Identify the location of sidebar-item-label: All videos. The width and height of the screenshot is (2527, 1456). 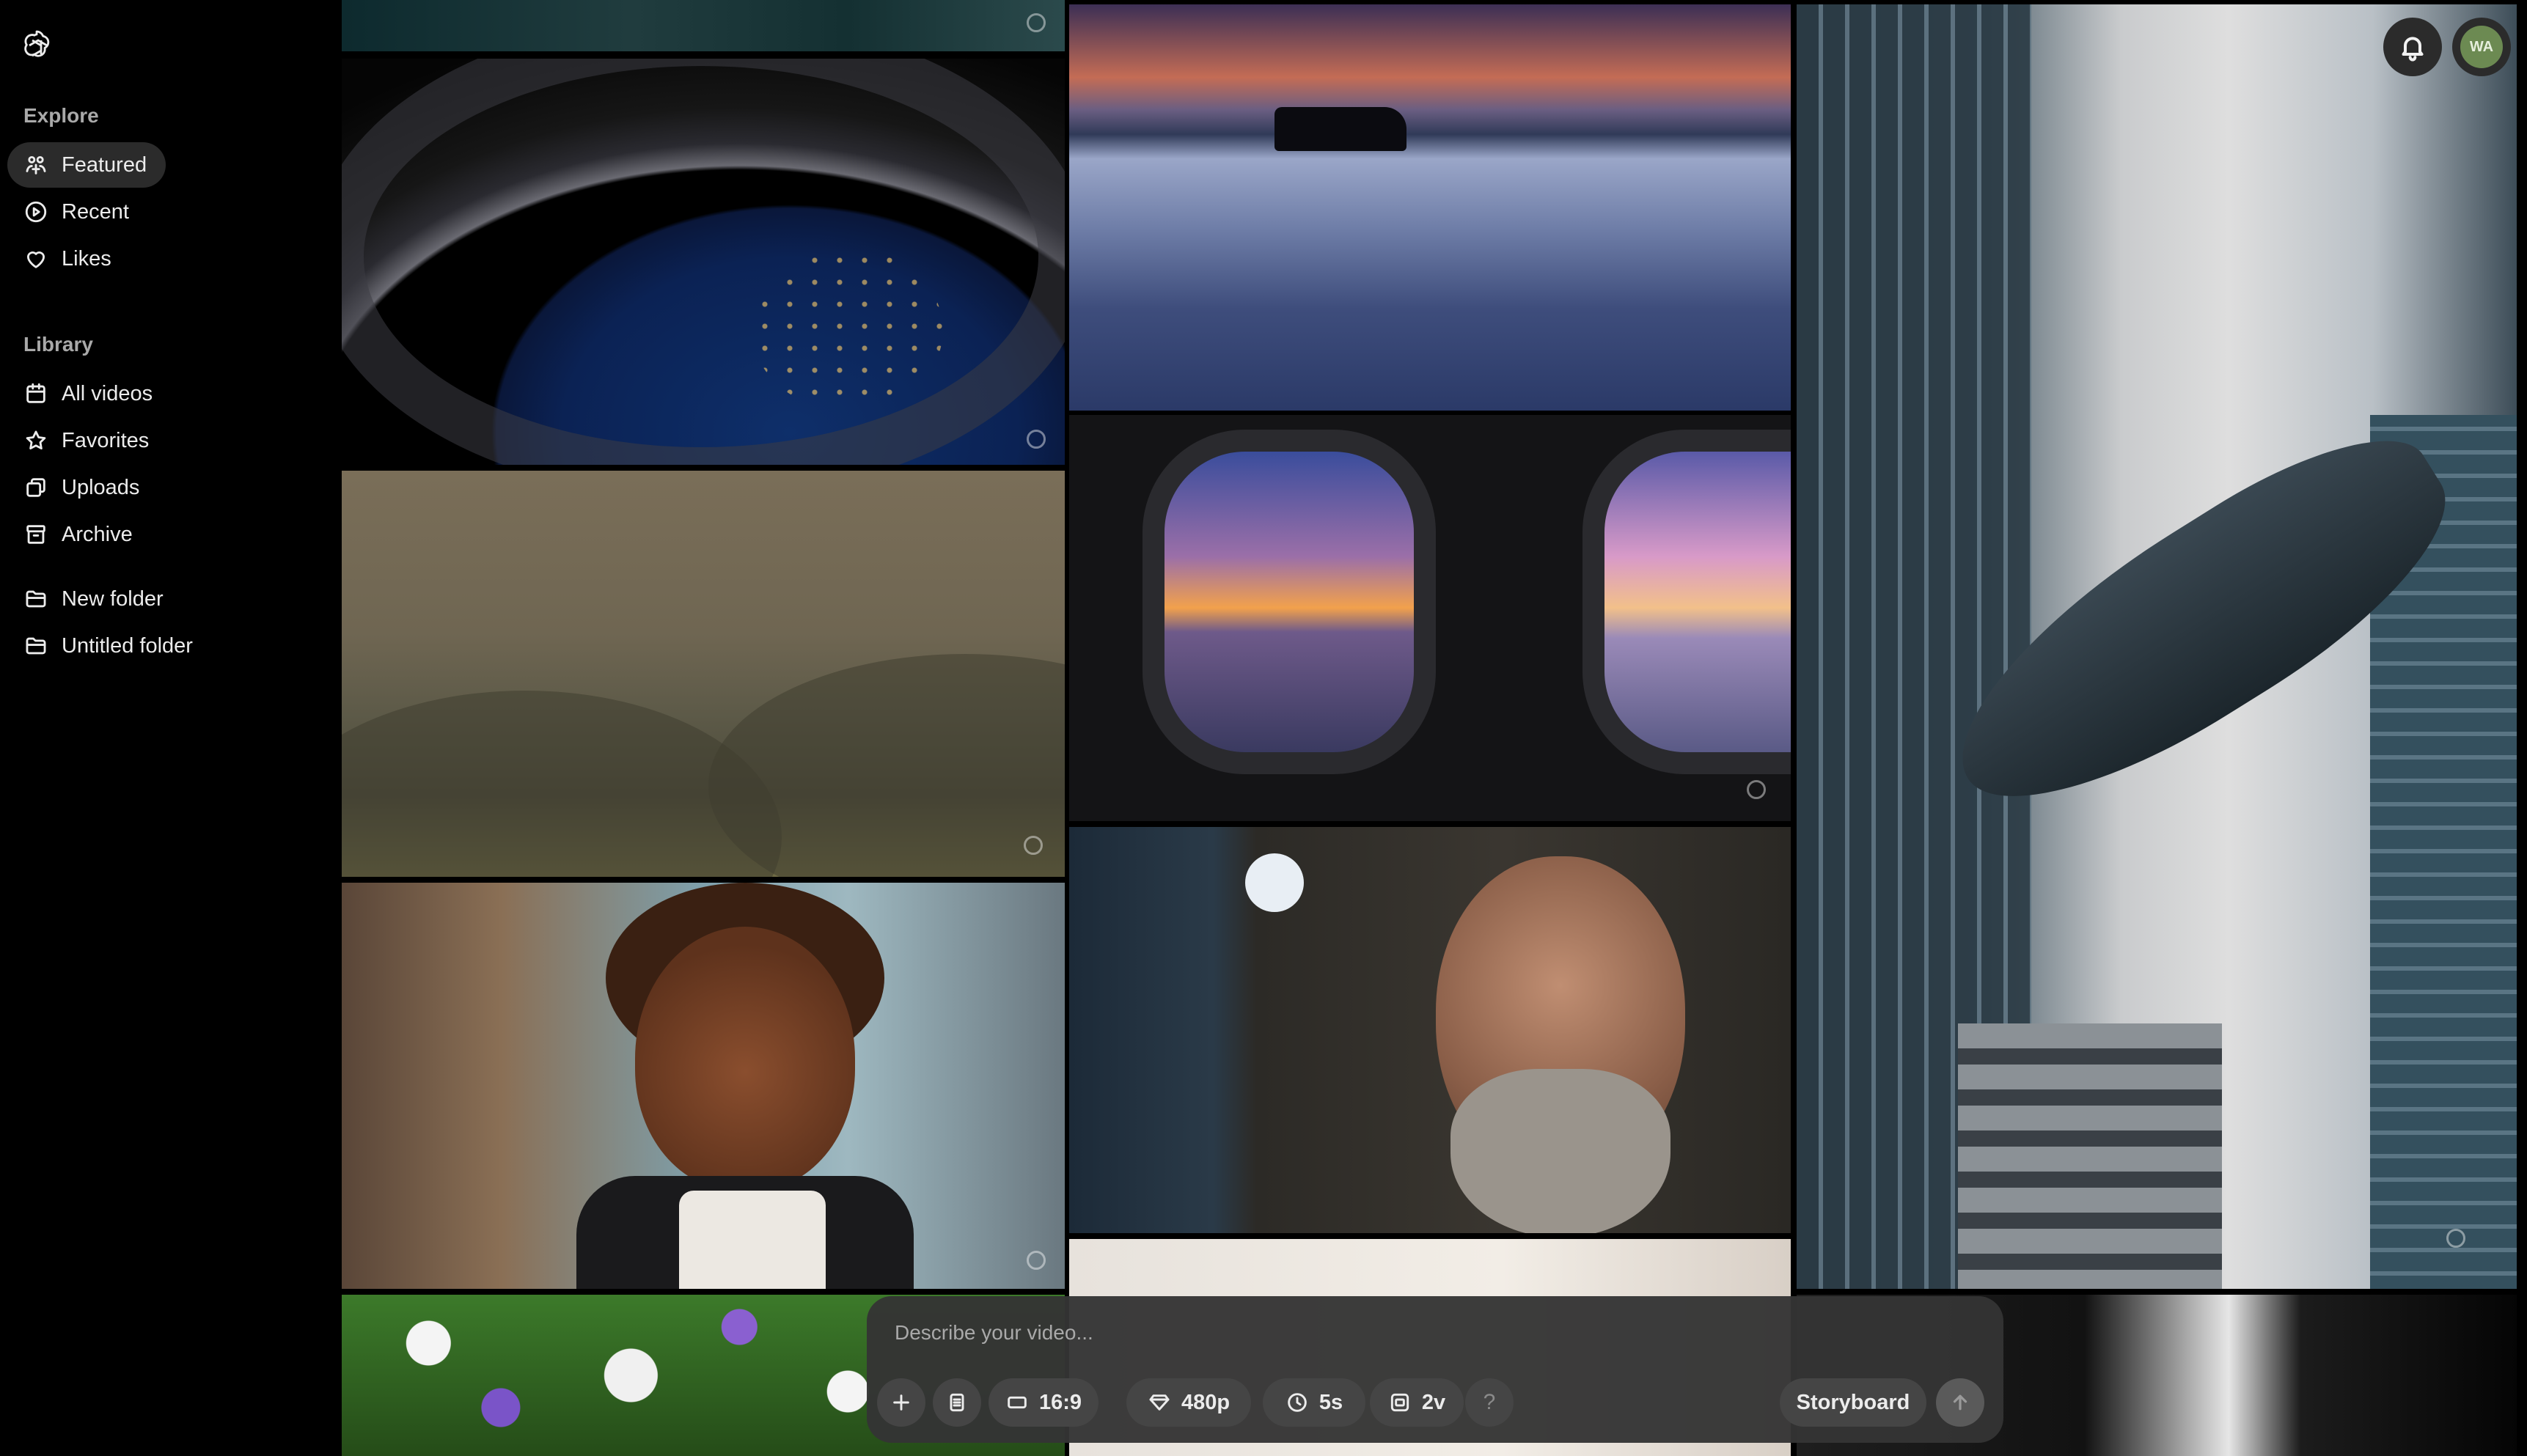
(107, 393).